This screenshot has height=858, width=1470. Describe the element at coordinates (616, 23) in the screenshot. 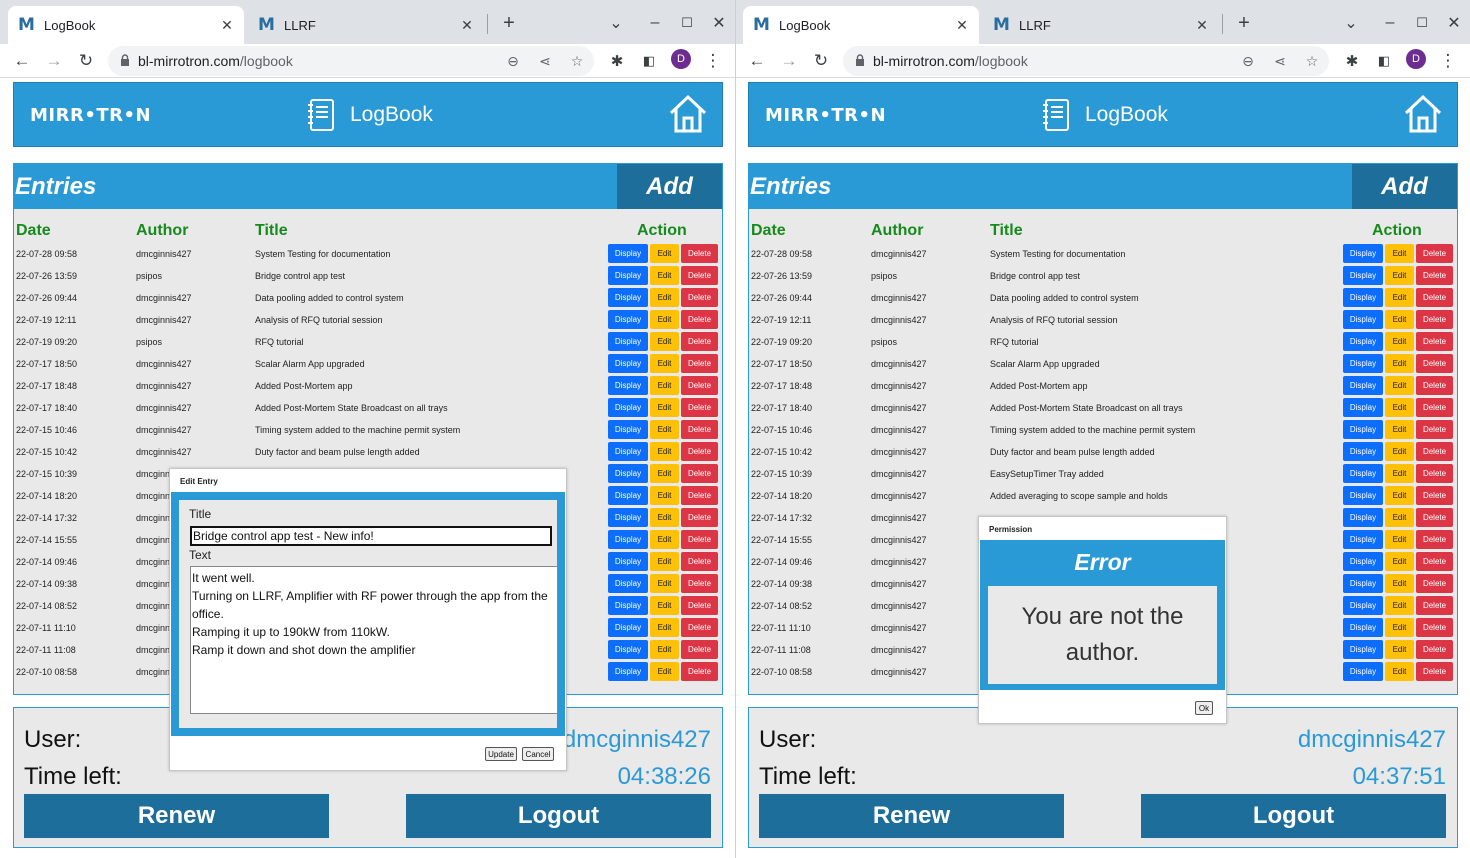

I see `tab-search-icon: ⌄` at that location.